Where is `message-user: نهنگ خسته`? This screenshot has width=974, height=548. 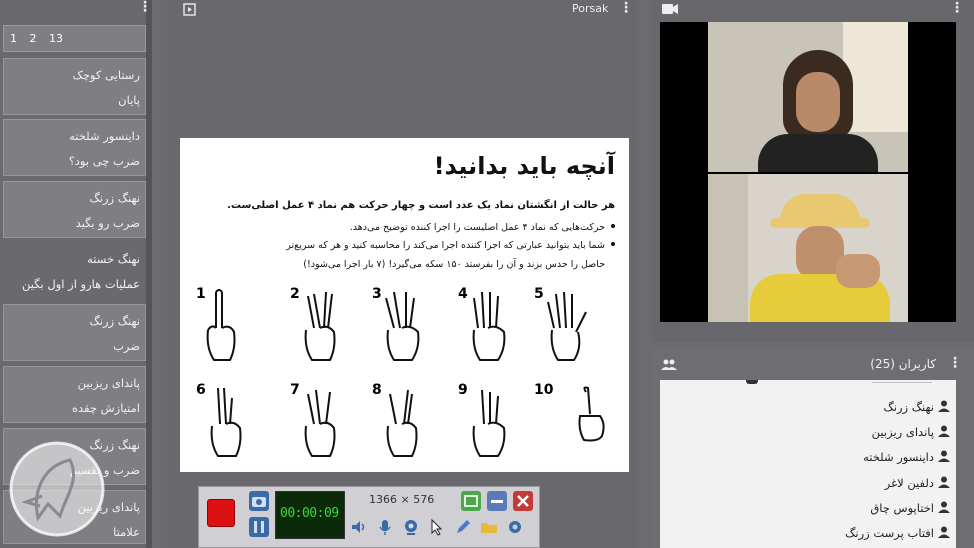 message-user: نهنگ خسته is located at coordinates (113, 259).